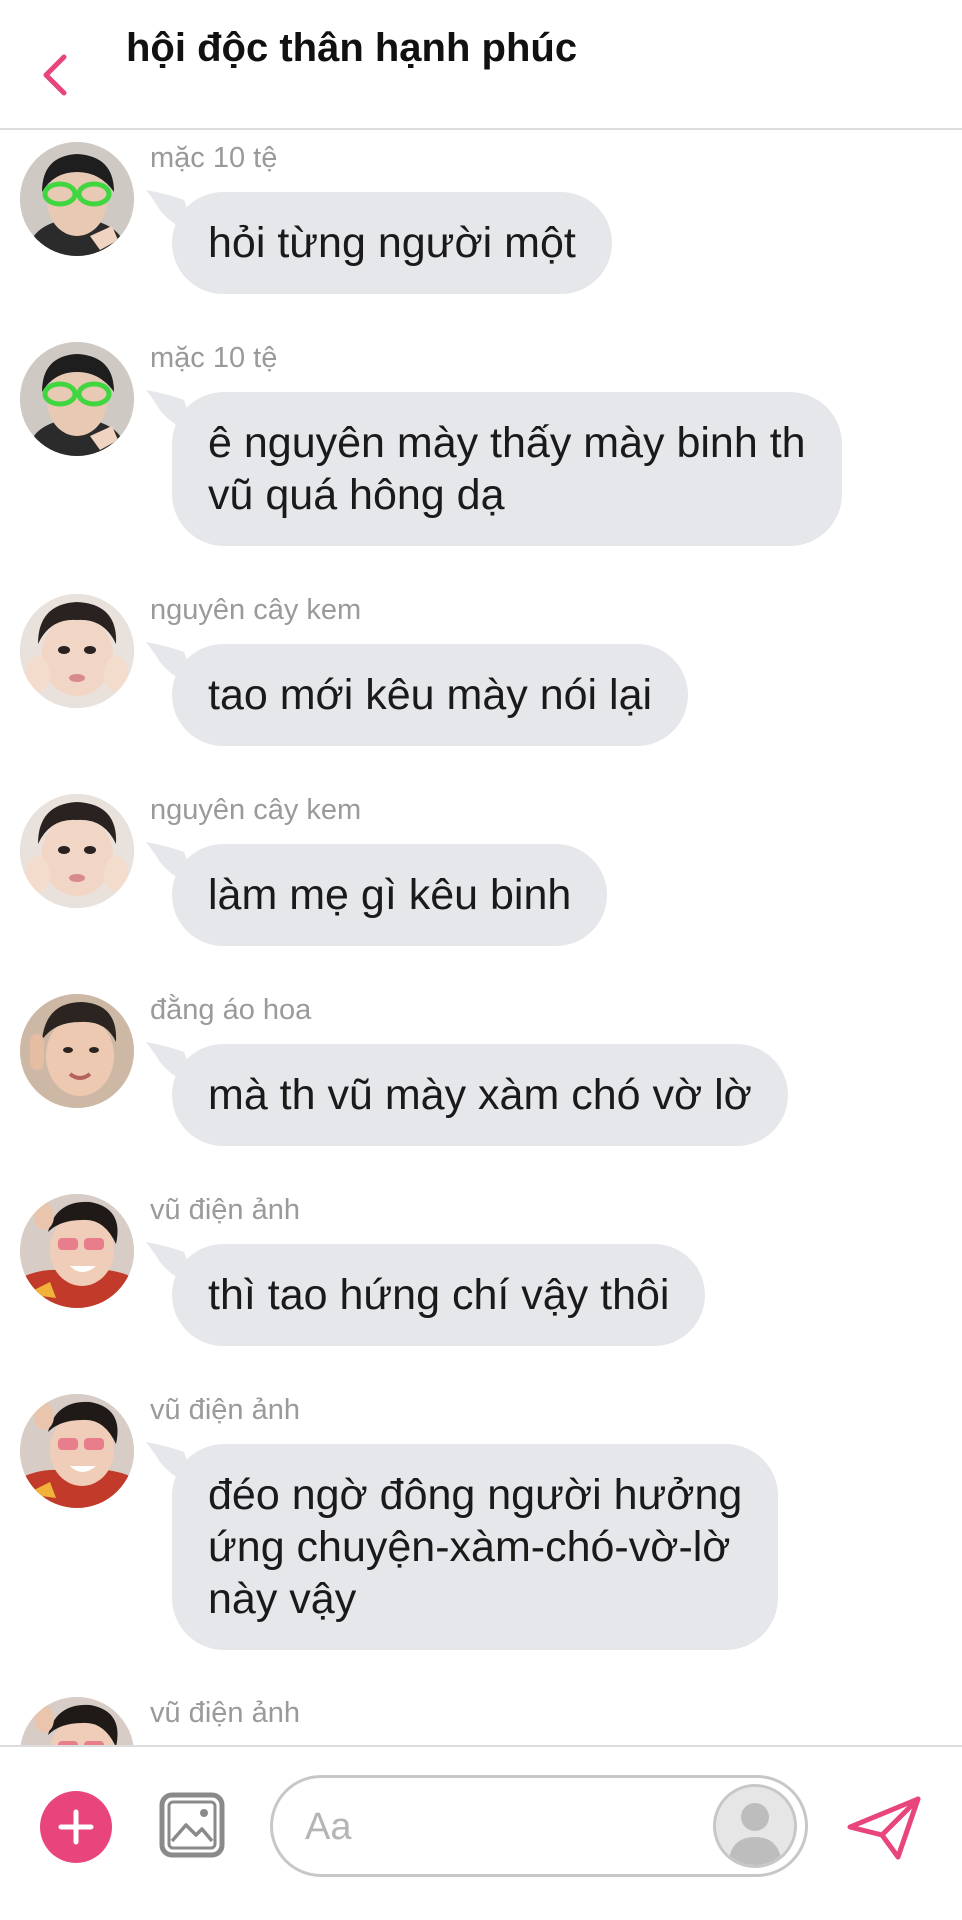 The image size is (962, 1920). Describe the element at coordinates (475, 1495) in the screenshot. I see `message-text: đéo ngờ đông người hưởng` at that location.